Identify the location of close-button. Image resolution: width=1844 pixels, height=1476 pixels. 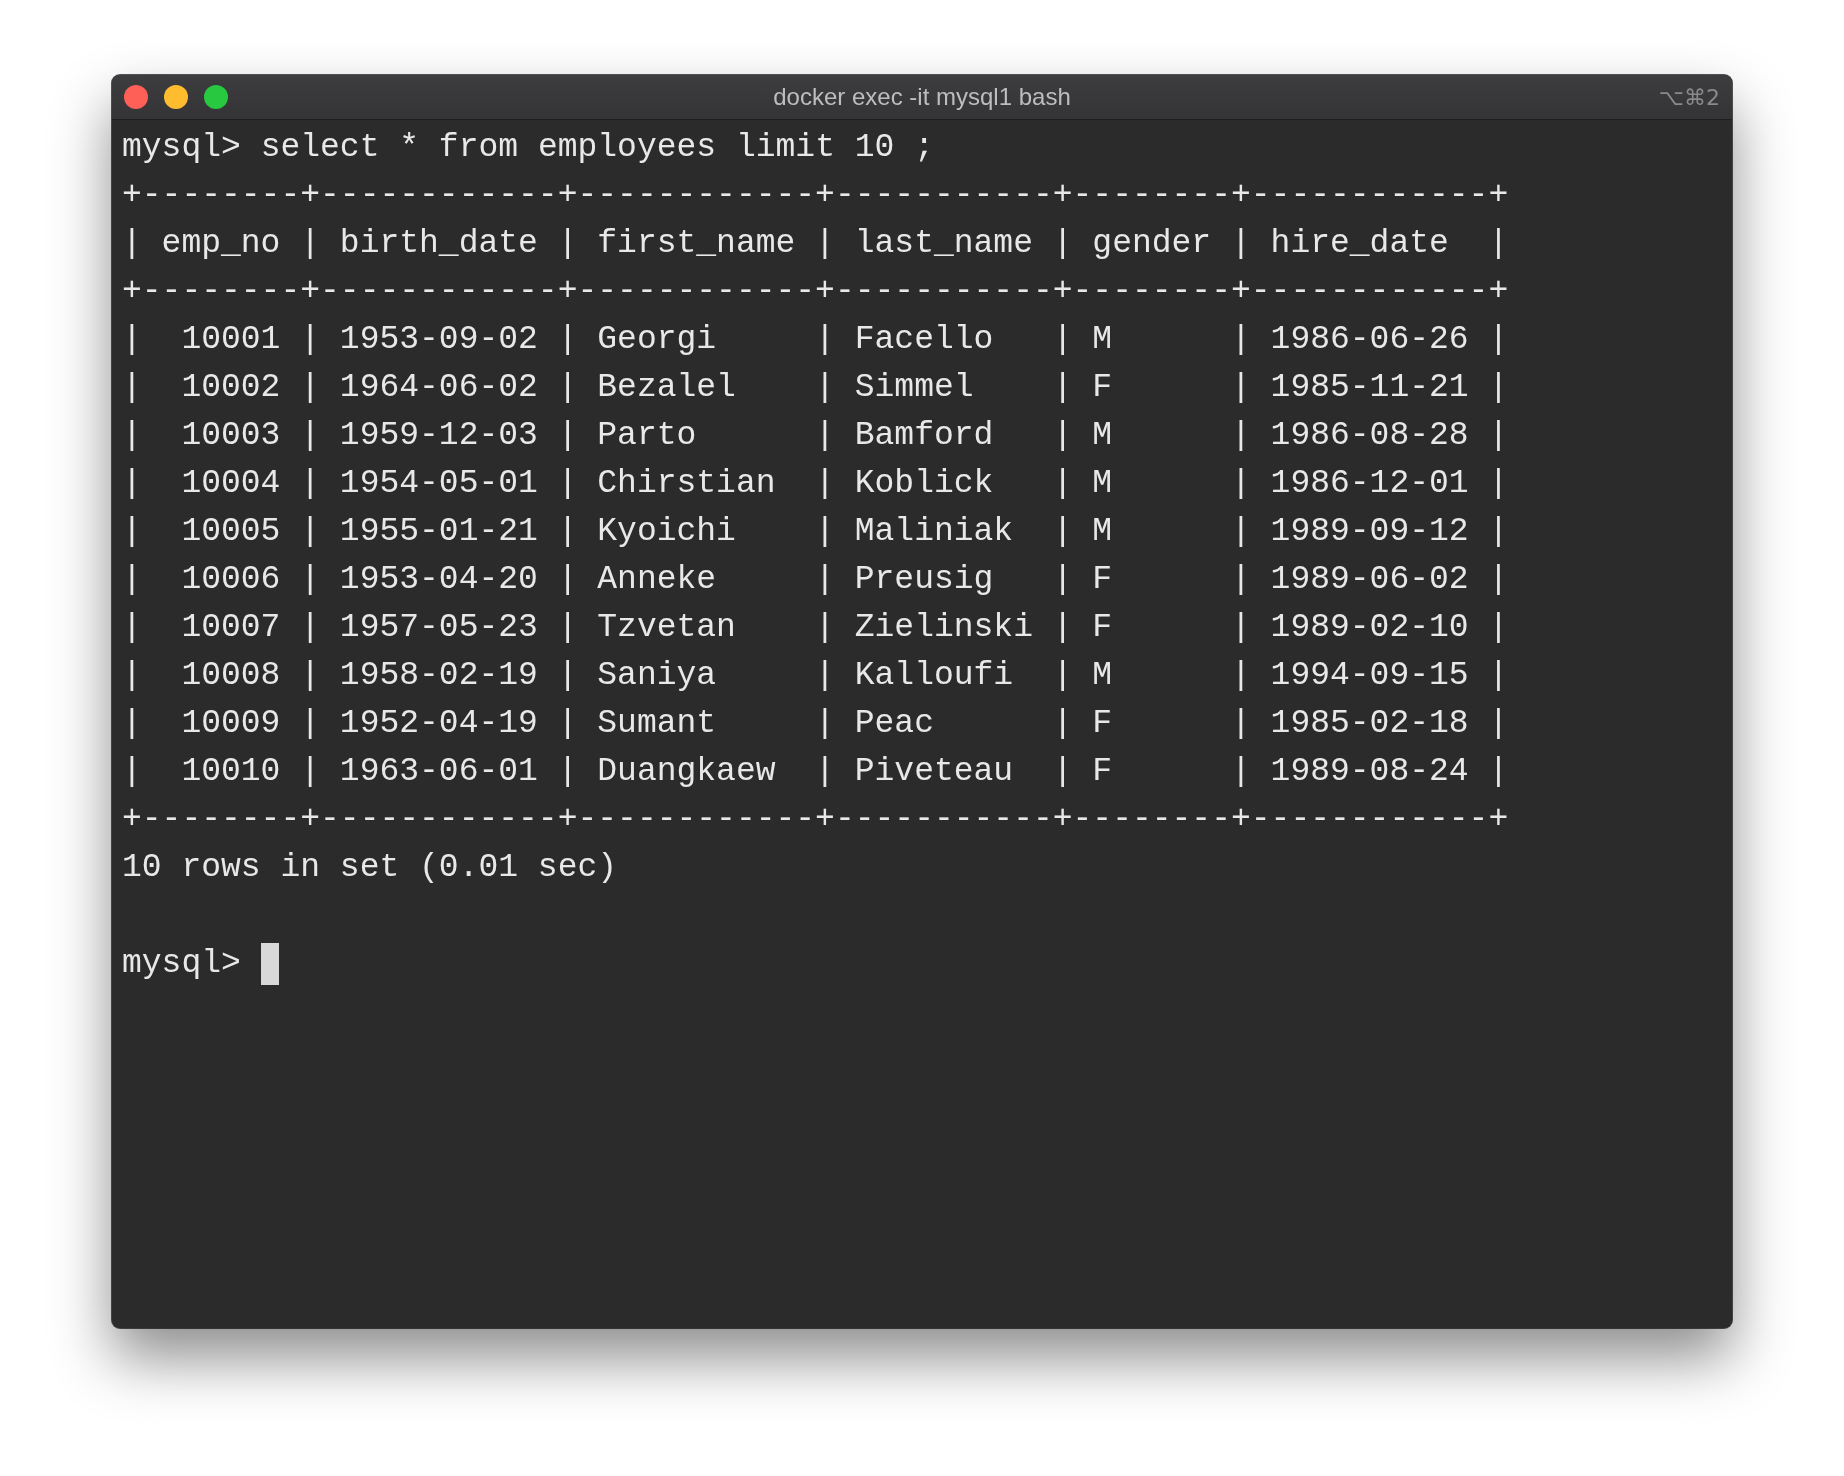
(136, 97).